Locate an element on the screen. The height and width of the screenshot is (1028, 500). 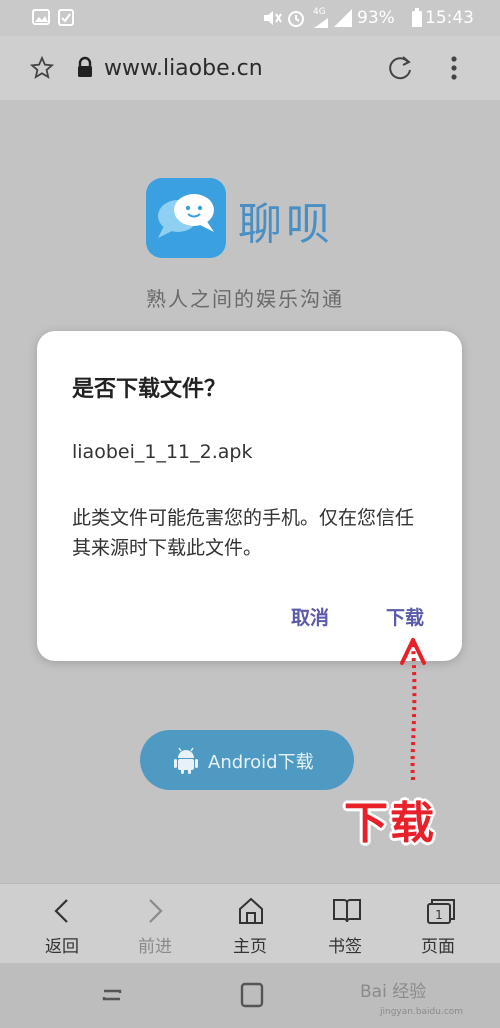
brand-name: 聊呗 is located at coordinates (286, 224).